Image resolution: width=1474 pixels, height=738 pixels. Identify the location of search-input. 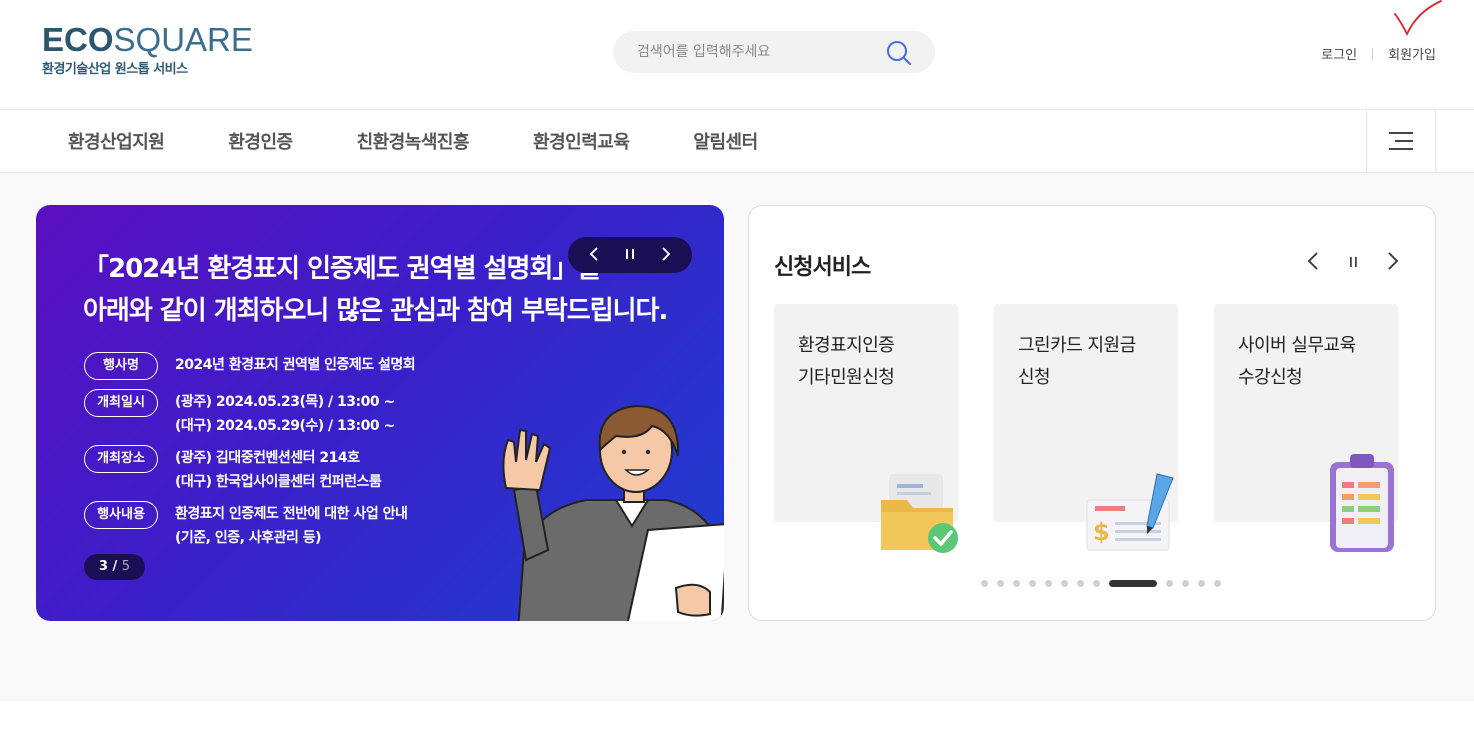
(757, 52).